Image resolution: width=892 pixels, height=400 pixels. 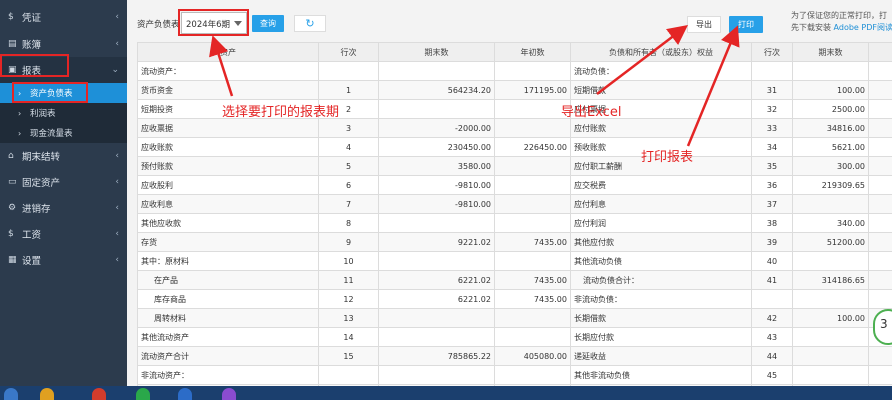 What do you see at coordinates (63, 113) in the screenshot?
I see `sub-item-1: › 利润表` at bounding box center [63, 113].